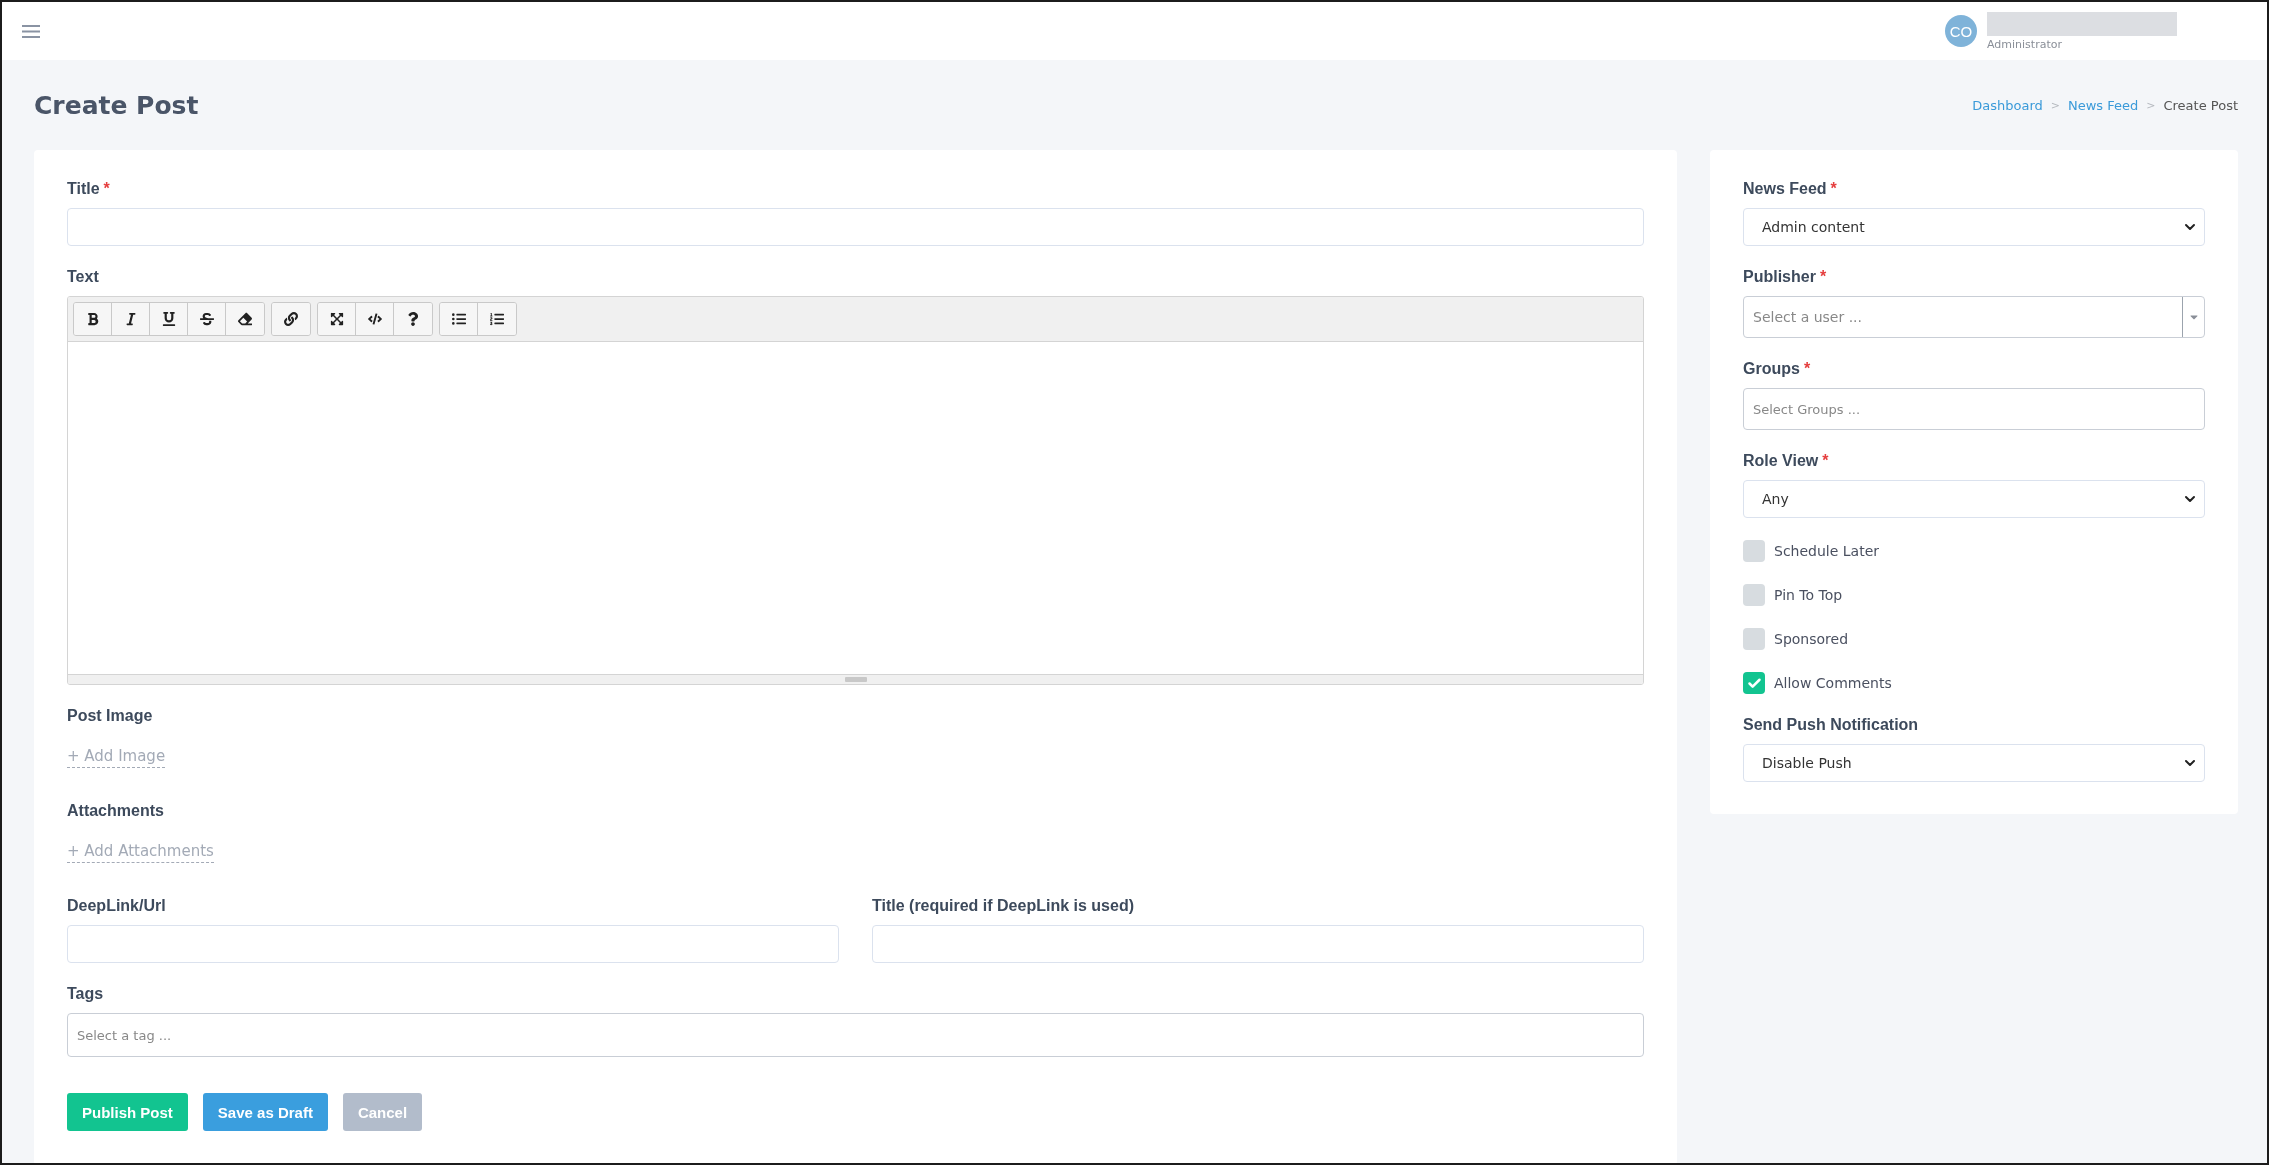 This screenshot has width=2269, height=1165. I want to click on menu-icon, so click(31, 31).